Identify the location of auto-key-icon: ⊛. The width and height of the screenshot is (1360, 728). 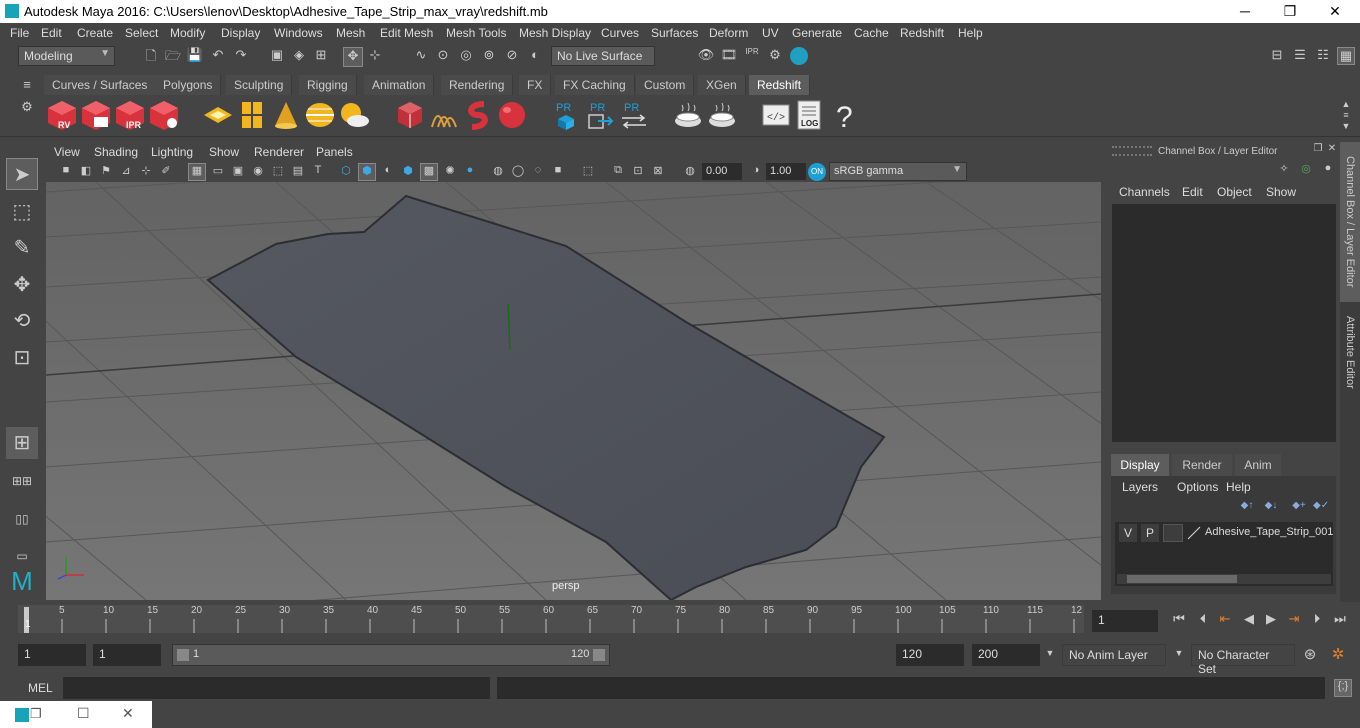
(1310, 655).